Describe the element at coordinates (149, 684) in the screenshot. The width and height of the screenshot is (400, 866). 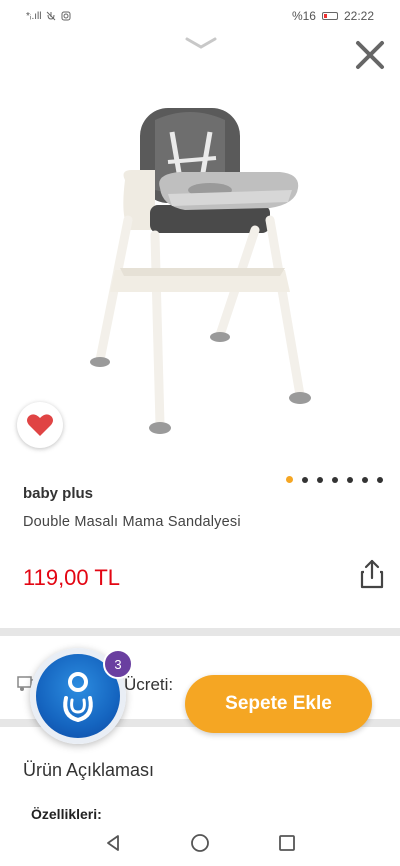
I see `shipping-fee-label: Ücreti:` at that location.